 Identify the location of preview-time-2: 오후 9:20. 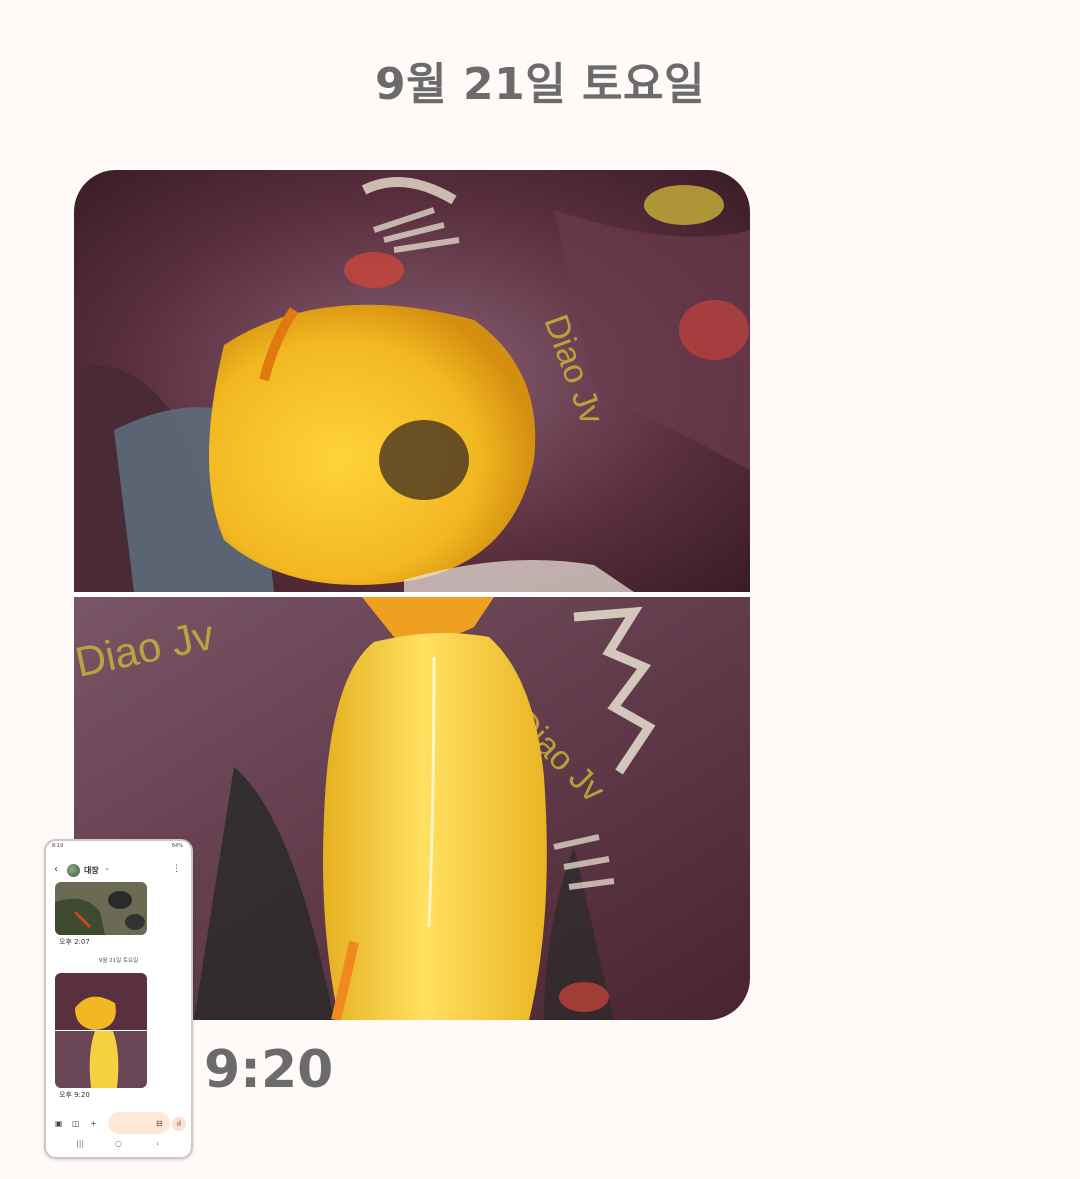
(74, 1095).